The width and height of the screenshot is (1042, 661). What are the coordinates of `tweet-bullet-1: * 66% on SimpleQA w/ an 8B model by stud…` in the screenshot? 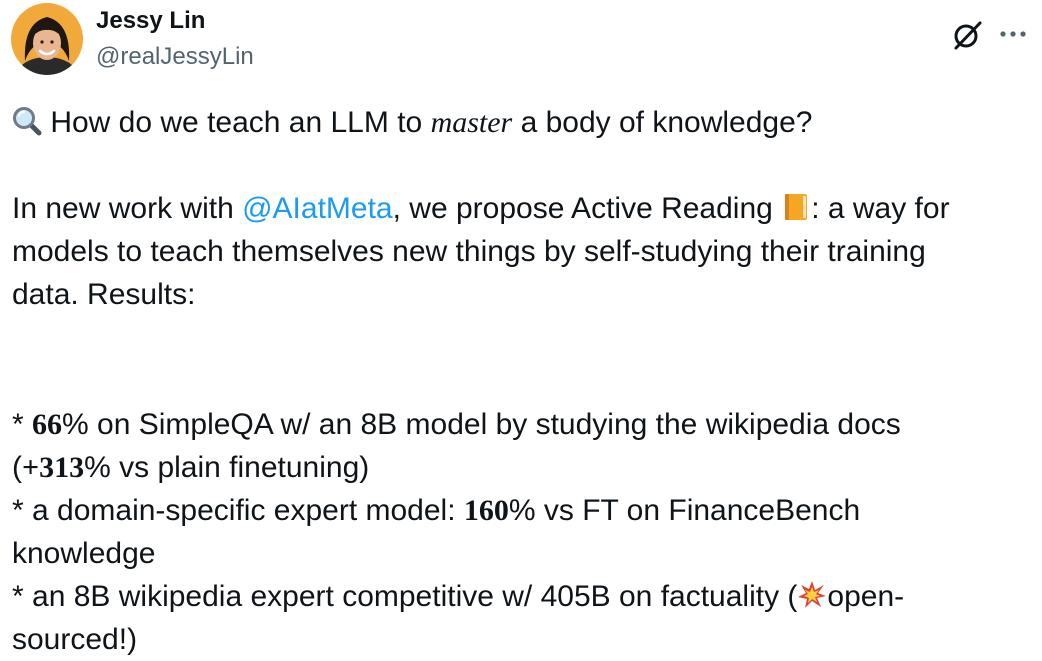 It's located at (522, 424).